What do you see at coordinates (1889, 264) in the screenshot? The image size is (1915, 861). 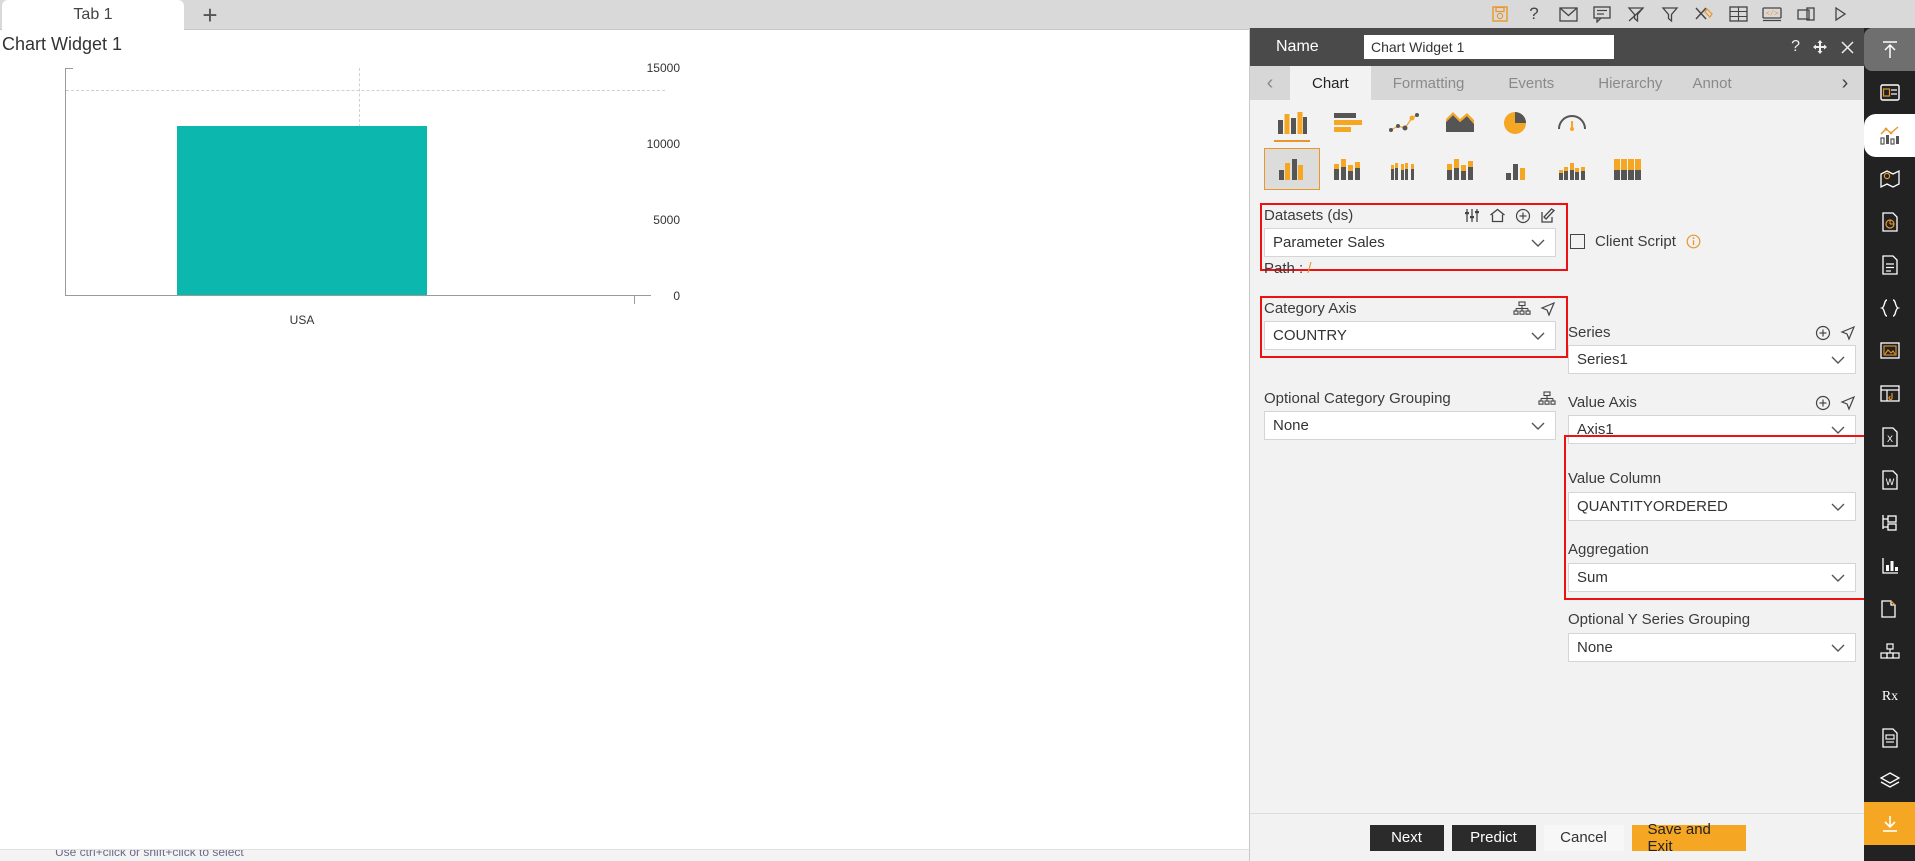 I see `document-icon` at bounding box center [1889, 264].